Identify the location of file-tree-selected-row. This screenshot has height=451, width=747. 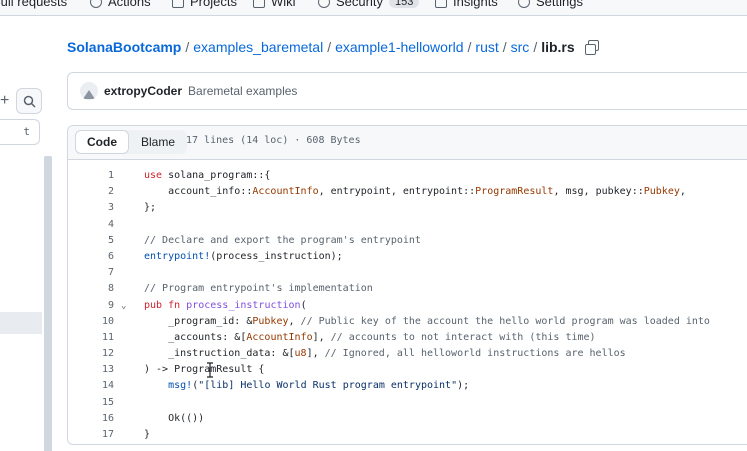
(21, 323).